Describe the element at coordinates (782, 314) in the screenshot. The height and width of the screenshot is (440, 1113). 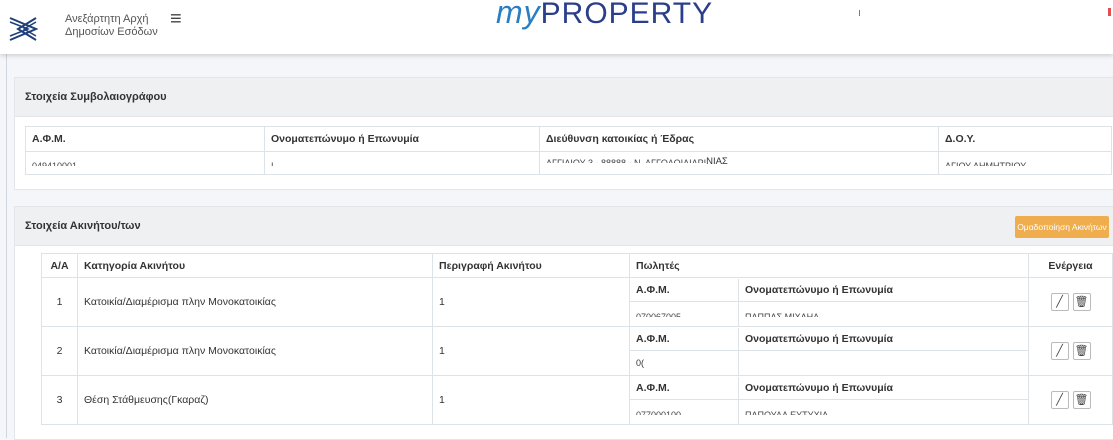
I see `seller-name-value: ΠΑΠΠΑΣ ΜΙΧΑΗΛ` at that location.